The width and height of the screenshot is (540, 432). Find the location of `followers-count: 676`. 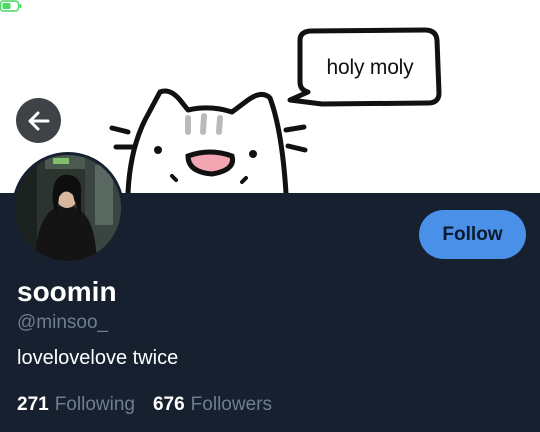

followers-count: 676 is located at coordinates (168, 404).